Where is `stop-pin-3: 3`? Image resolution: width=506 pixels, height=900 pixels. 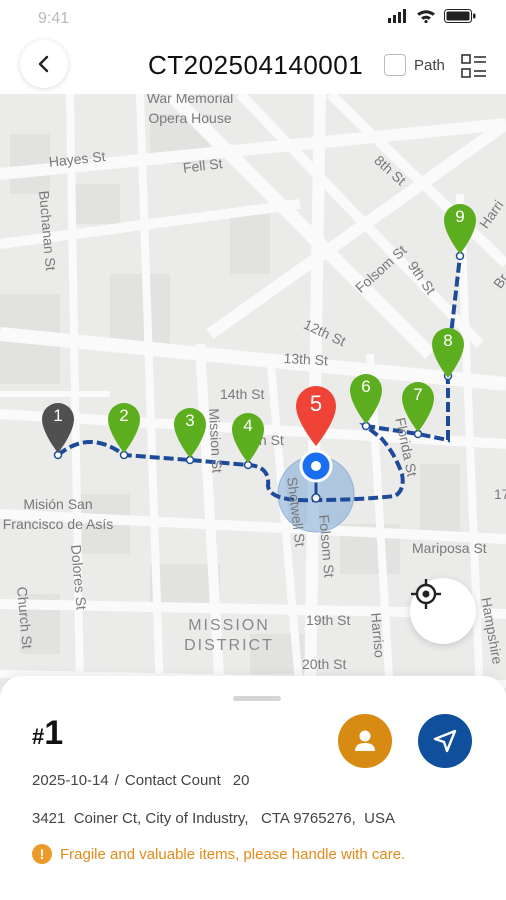 stop-pin-3: 3 is located at coordinates (190, 432).